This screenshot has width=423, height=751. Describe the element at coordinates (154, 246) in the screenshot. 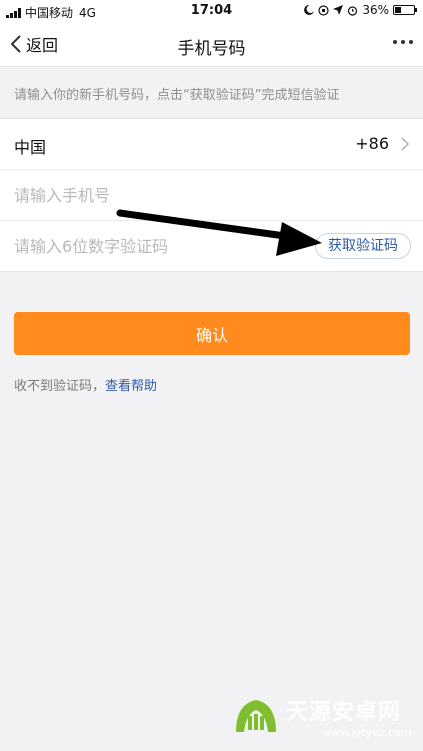

I see `verification-code-input` at that location.